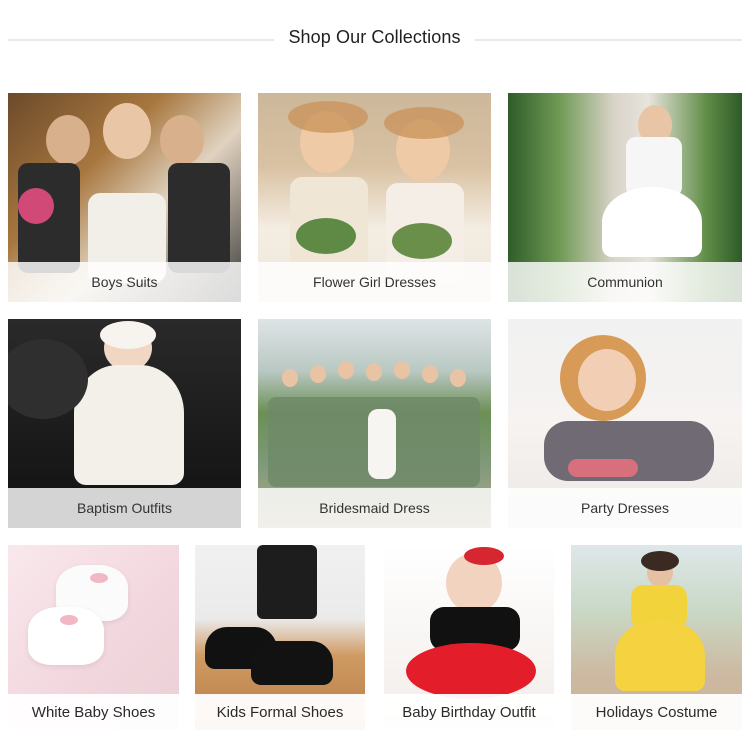 The width and height of the screenshot is (750, 739). I want to click on collection-label: Communion, so click(625, 282).